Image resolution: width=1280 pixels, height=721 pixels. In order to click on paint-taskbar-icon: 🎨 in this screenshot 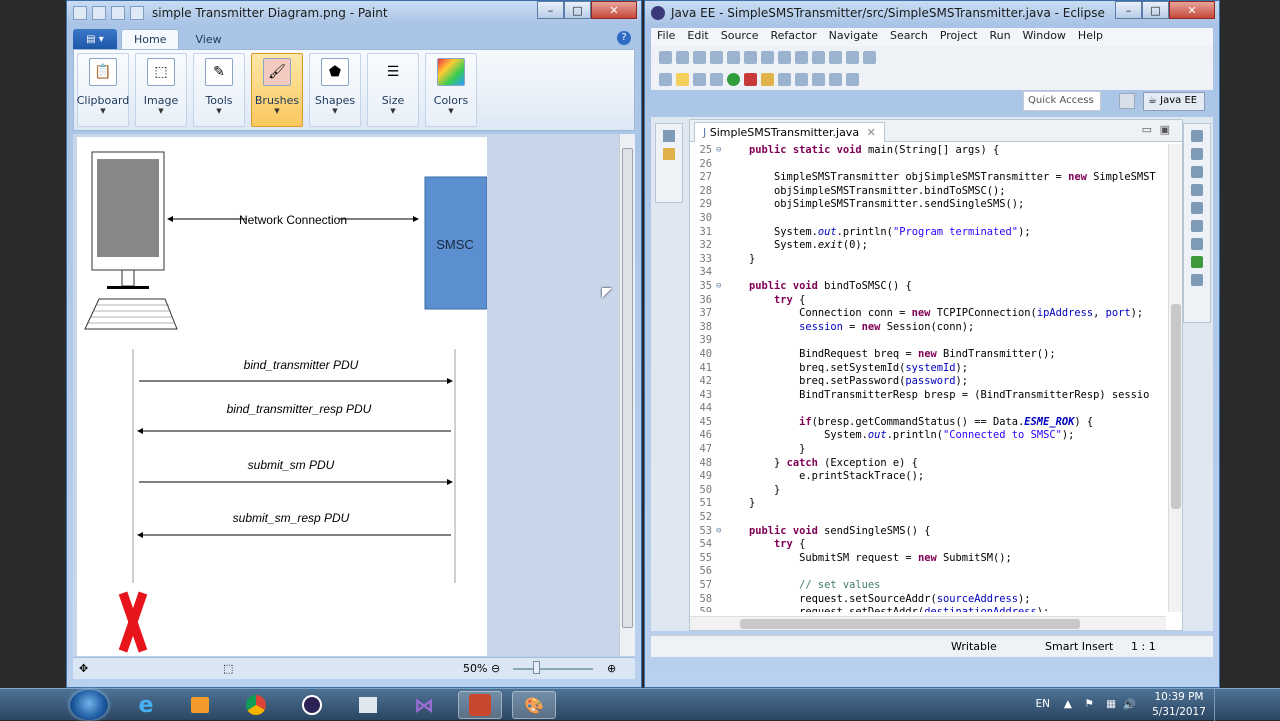, I will do `click(534, 705)`.